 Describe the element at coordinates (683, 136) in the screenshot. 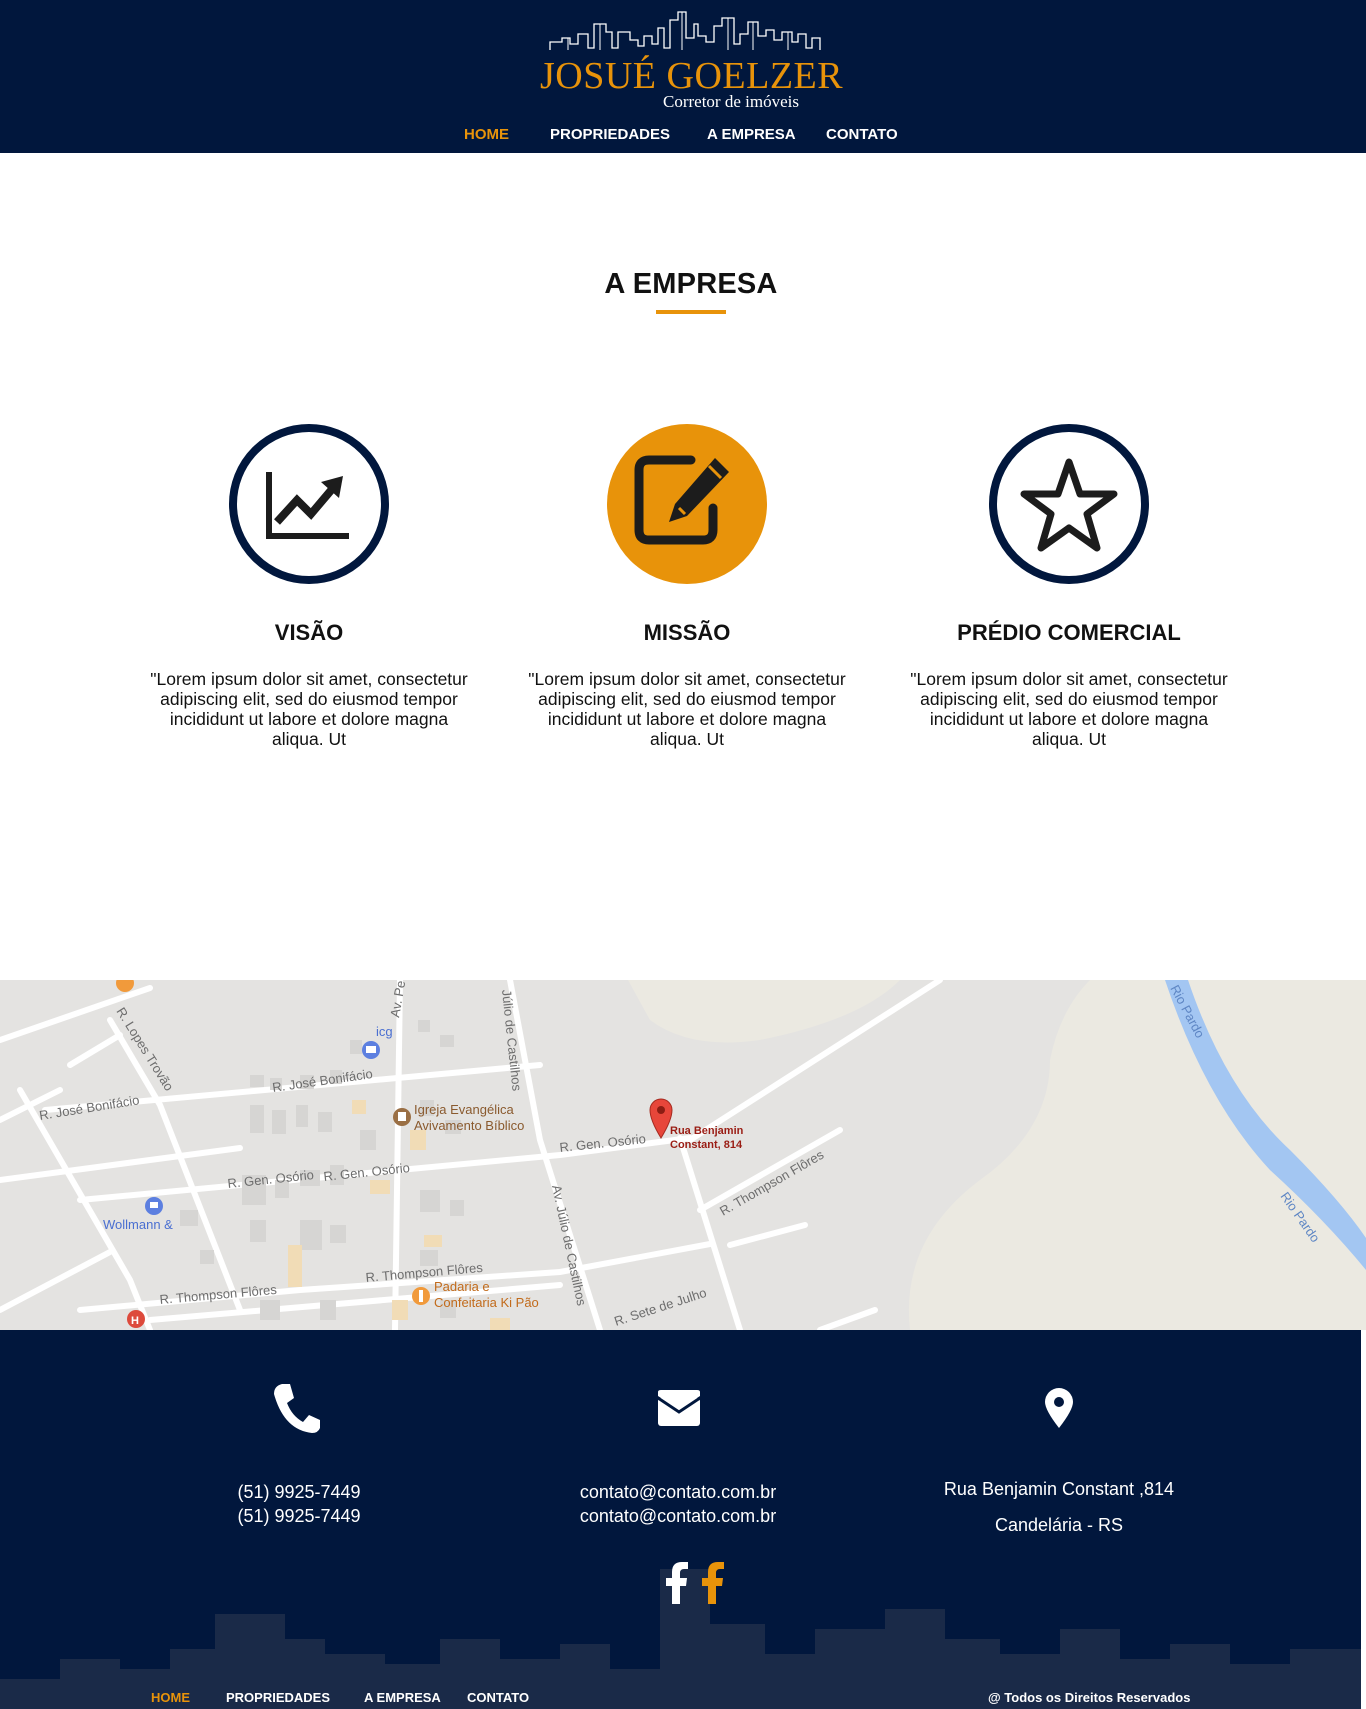

I see `main-nav: HOME PROPRIEDADES A EMPRESA CONTATO` at that location.